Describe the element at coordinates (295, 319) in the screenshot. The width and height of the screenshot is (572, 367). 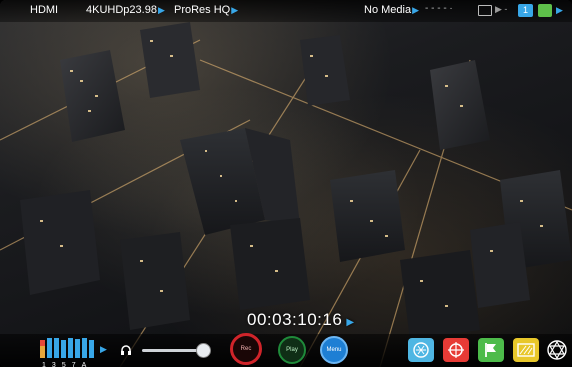
I see `timecode-value: 00:03:10:16` at that location.